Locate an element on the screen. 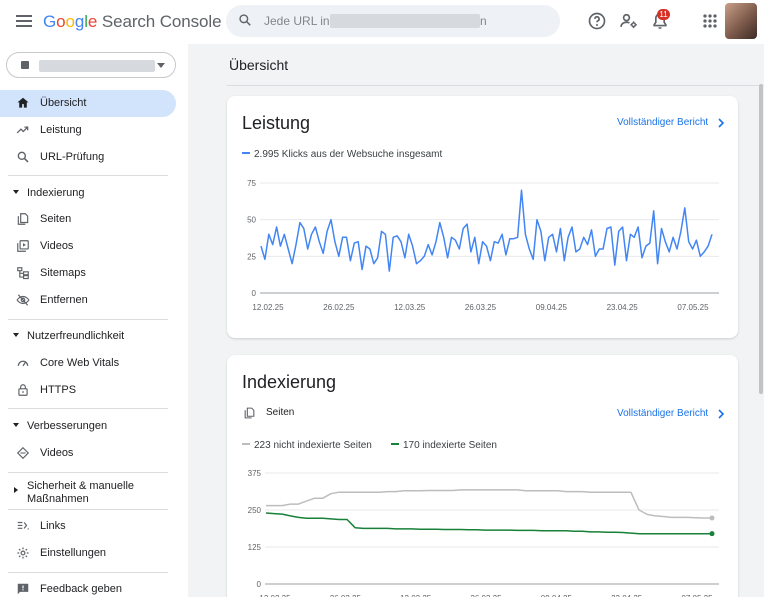 The image size is (764, 597). sidebar-item-sitemaps: Sitemaps is located at coordinates (88, 273).